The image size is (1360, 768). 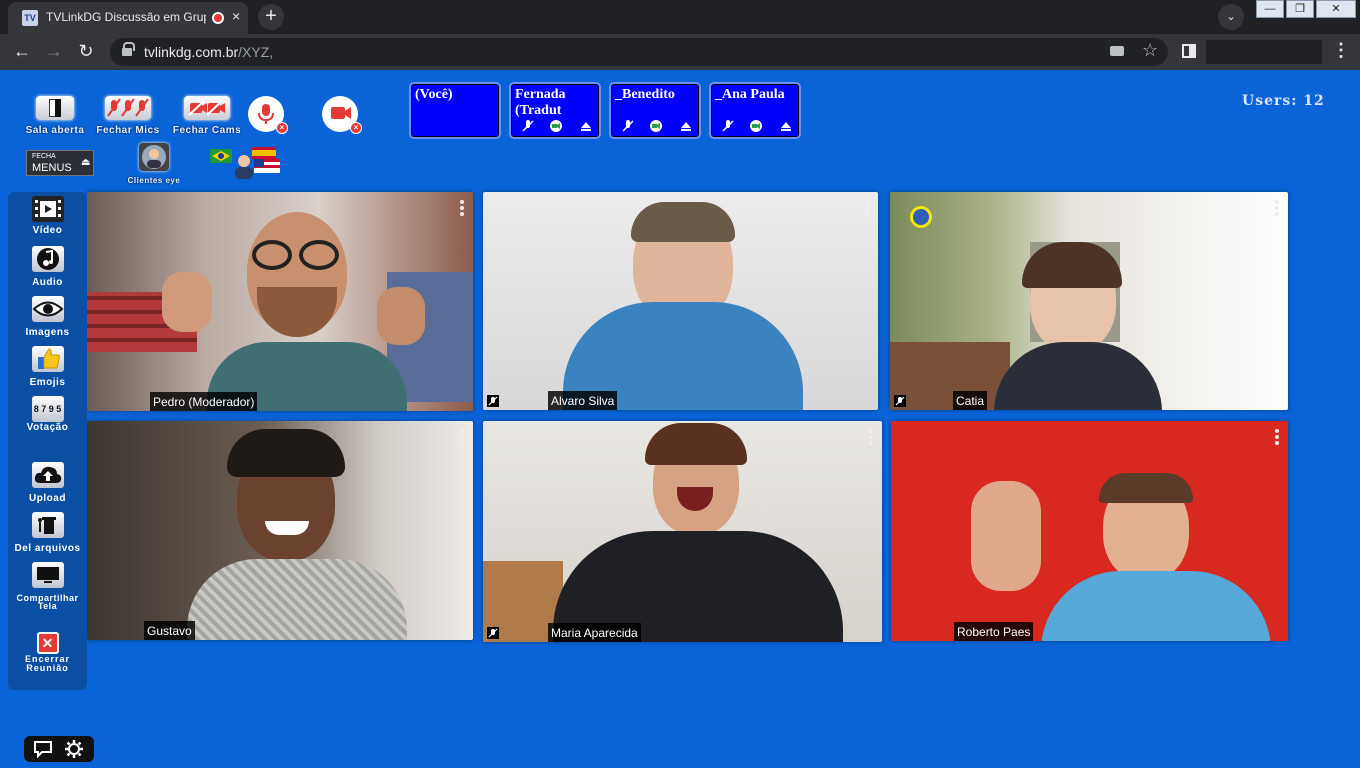 I want to click on participant-box: _Ana Paula, so click(x=755, y=110).